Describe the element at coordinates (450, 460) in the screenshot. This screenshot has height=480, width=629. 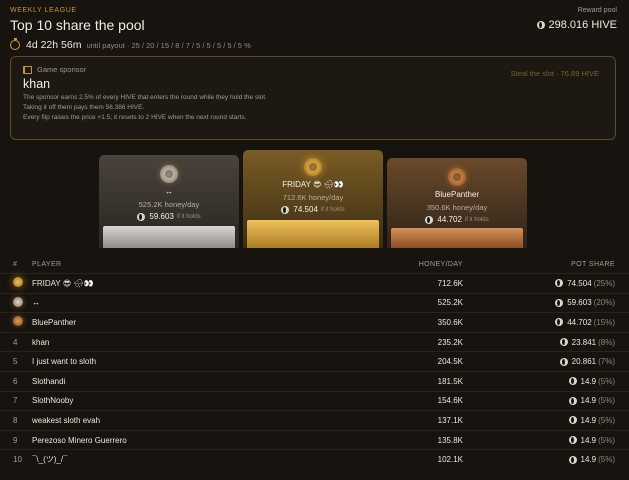
I see `honey-cell: 102.1K` at that location.